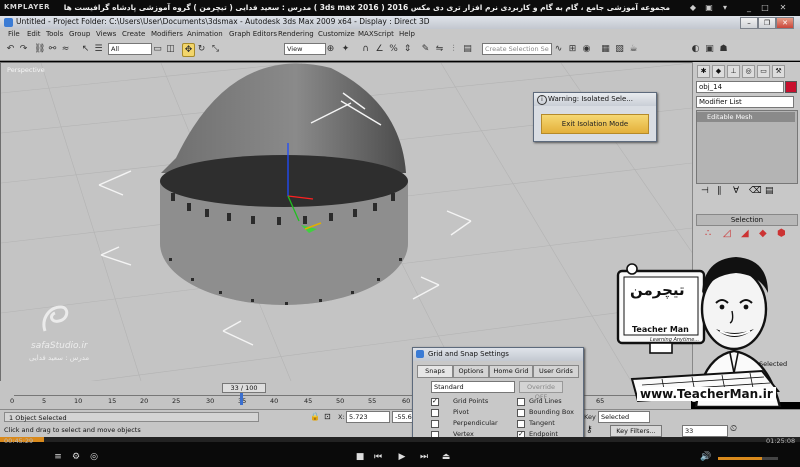  Describe the element at coordinates (517, 49) in the screenshot. I see `named-selection-set-input: Create Selection Se` at that location.